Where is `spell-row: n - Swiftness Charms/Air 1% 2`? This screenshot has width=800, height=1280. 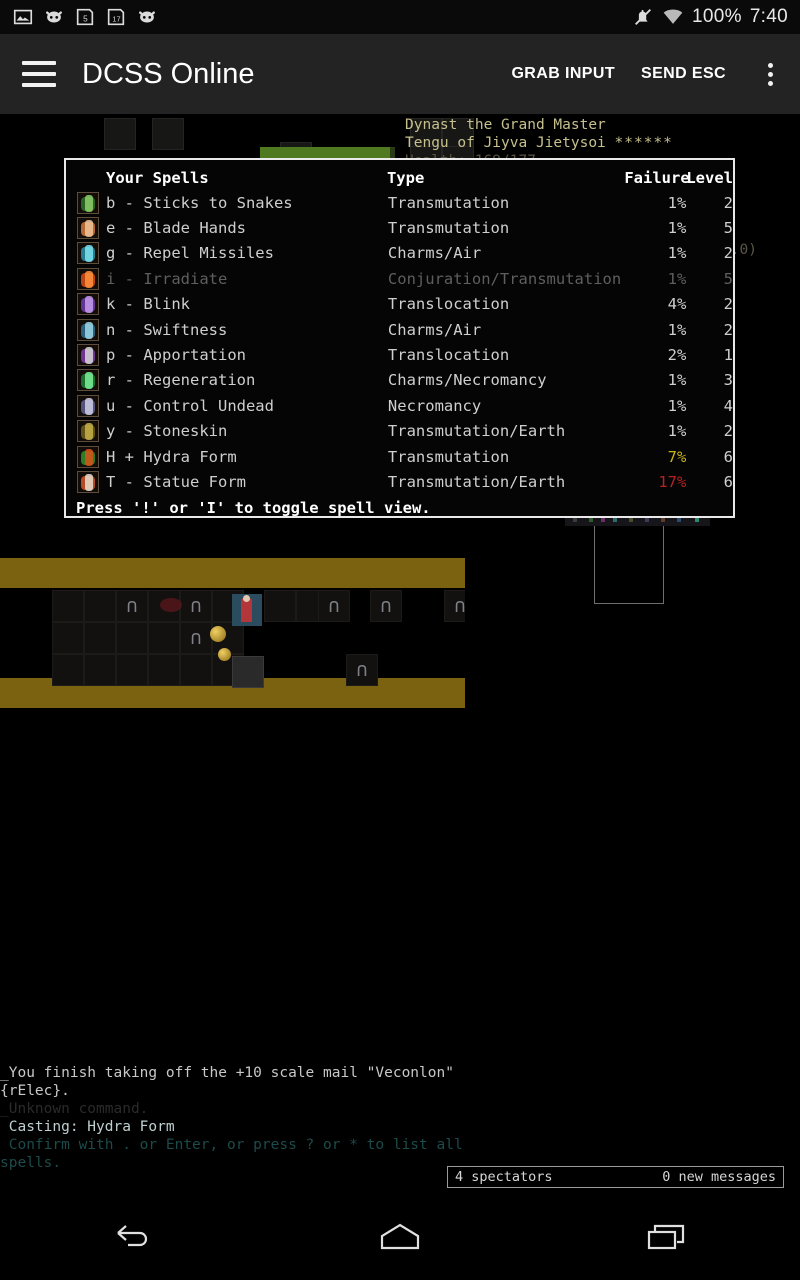 spell-row: n - Swiftness Charms/Air 1% 2 is located at coordinates (399, 329).